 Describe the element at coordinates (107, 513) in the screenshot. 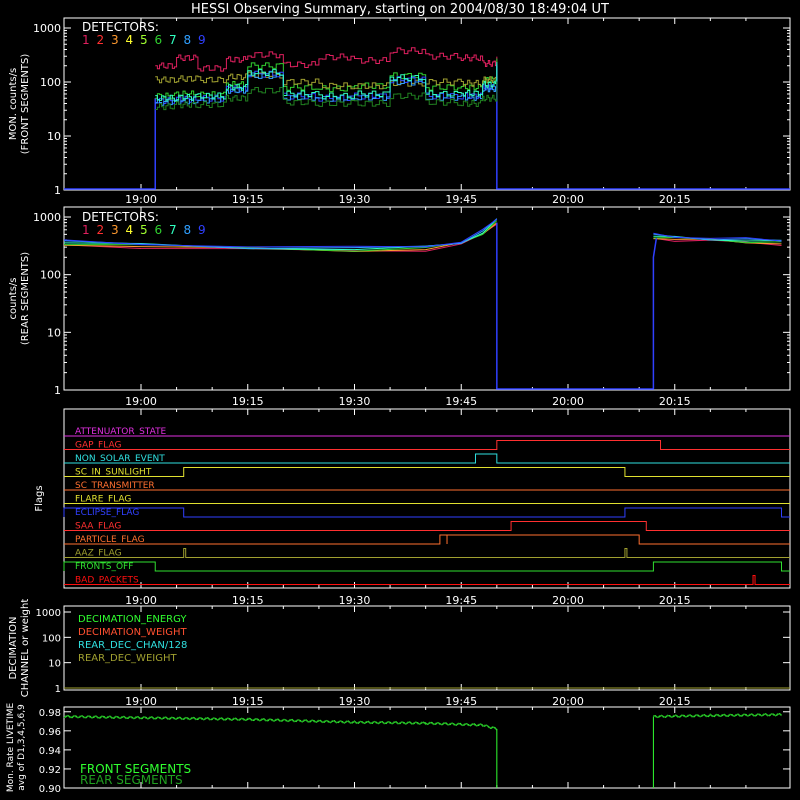

I see `flag-label-eclipse-flag: ECLIPSE_FLAG` at that location.